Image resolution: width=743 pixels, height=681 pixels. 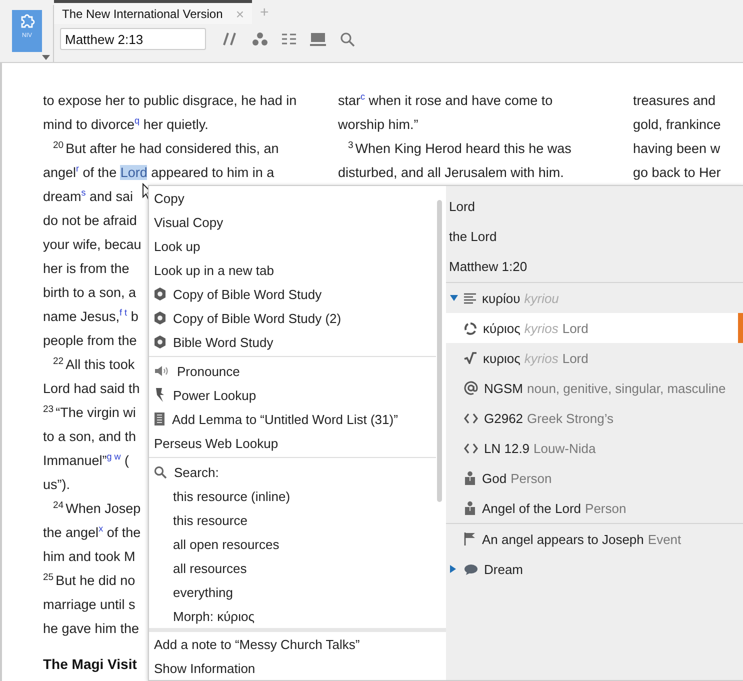 What do you see at coordinates (165, 148) in the screenshot?
I see `text-line: $^{20}$ But after he had considered this, an` at bounding box center [165, 148].